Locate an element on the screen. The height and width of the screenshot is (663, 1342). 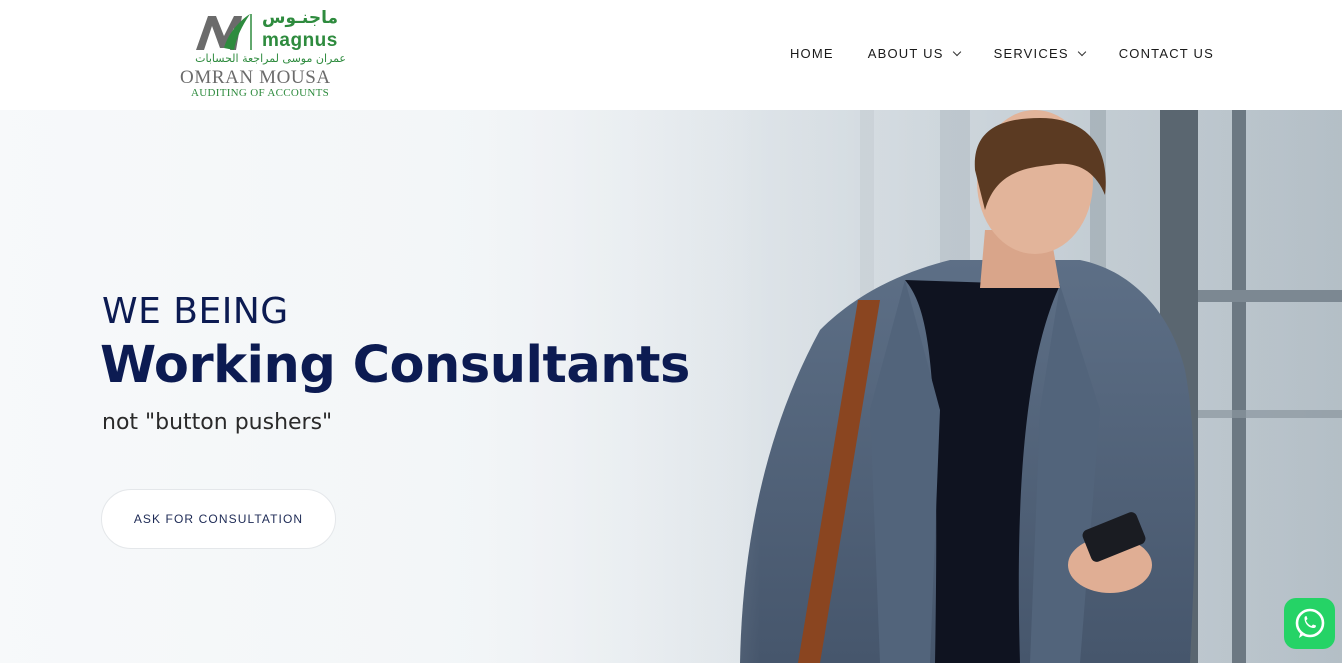
nav-item-label: CONTACT US is located at coordinates (1166, 53).